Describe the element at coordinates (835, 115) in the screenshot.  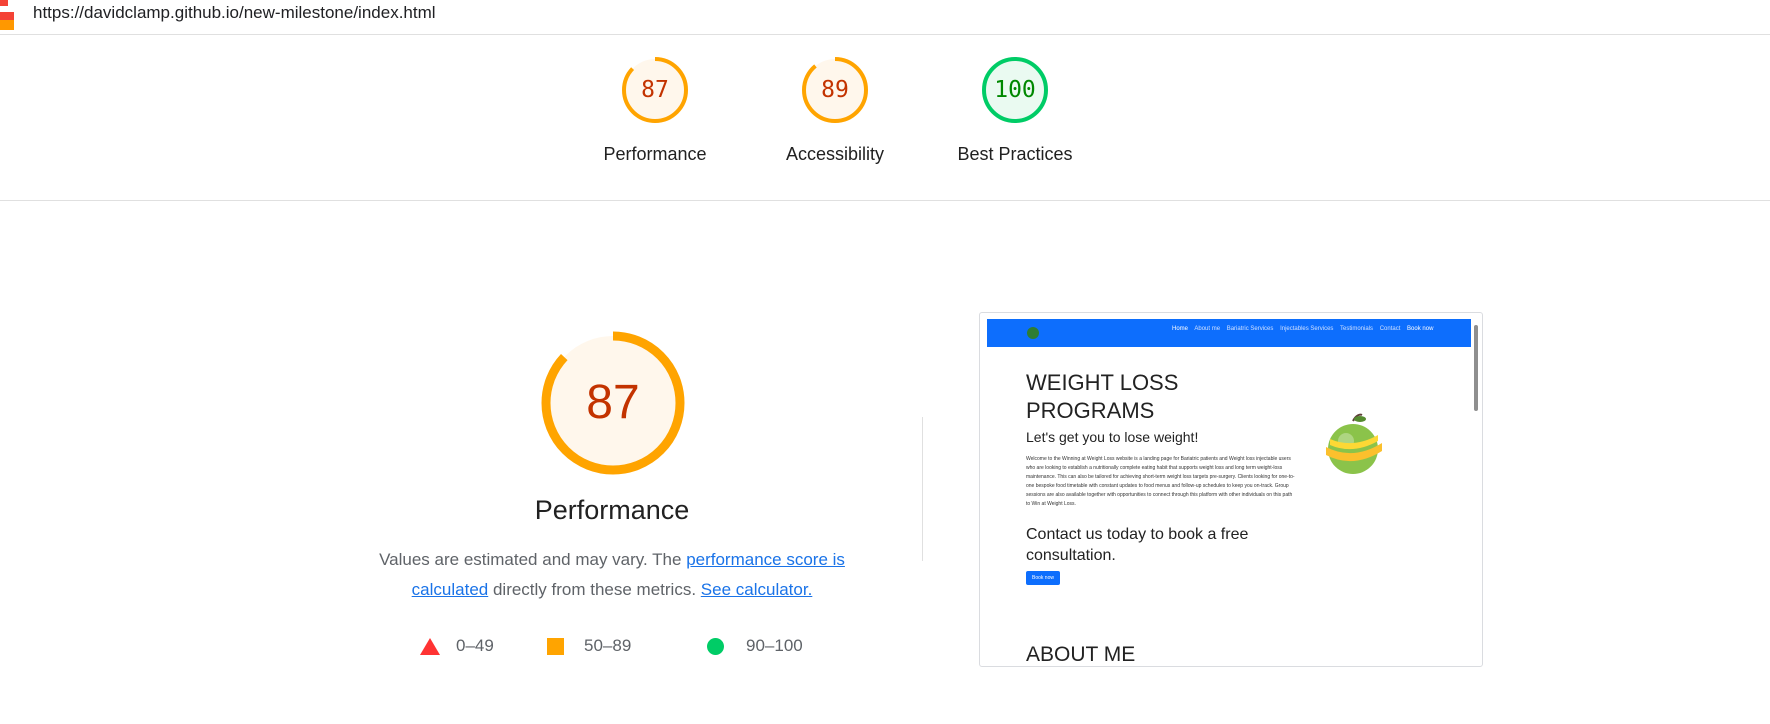
I see `gauge-accessibility: 89 Accessibility` at that location.